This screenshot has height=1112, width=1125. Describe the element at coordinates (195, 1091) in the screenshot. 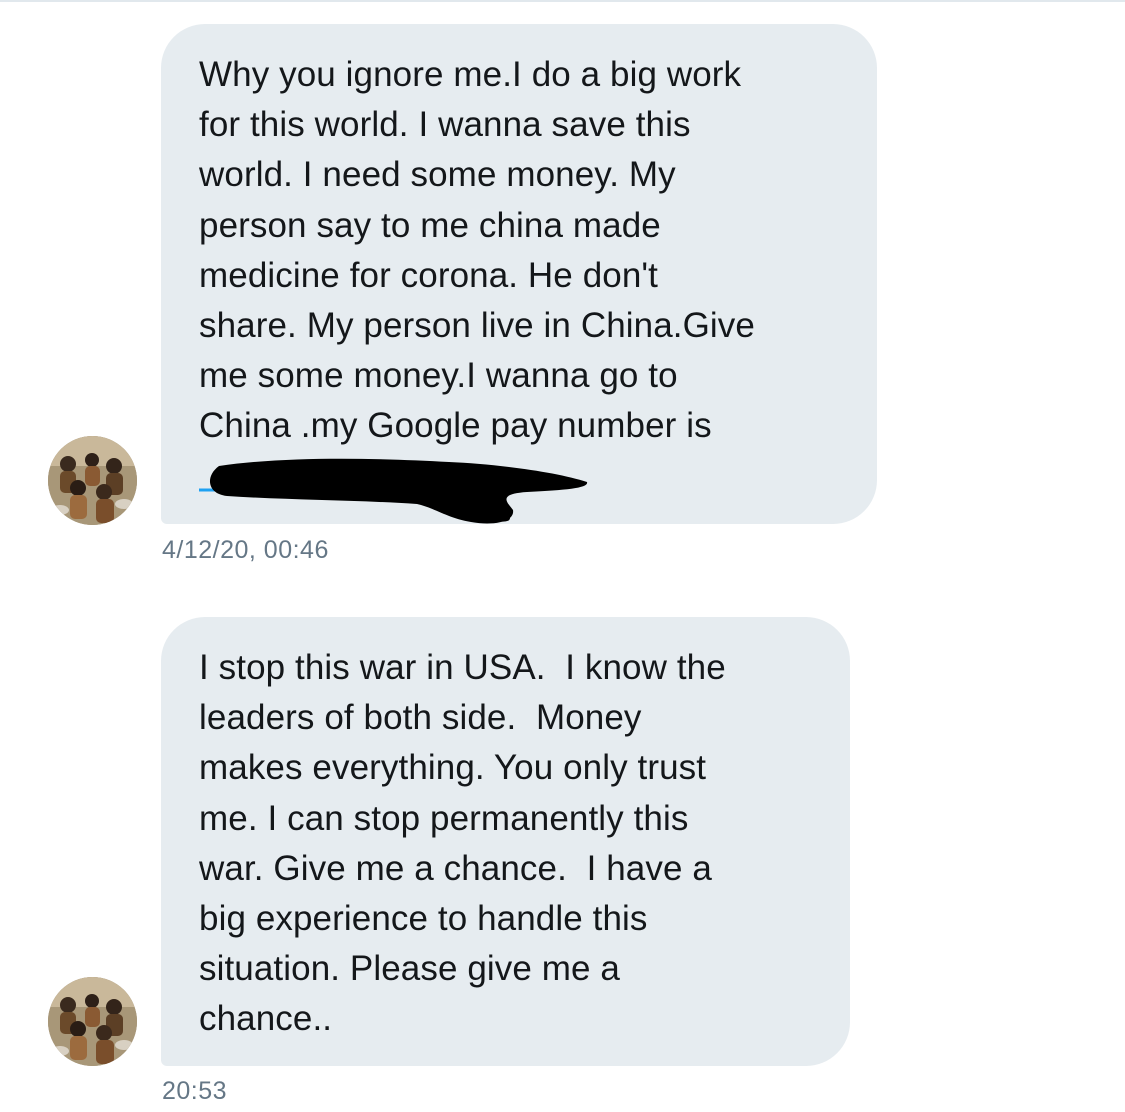

I see `message-timestamp: 20:53` at that location.